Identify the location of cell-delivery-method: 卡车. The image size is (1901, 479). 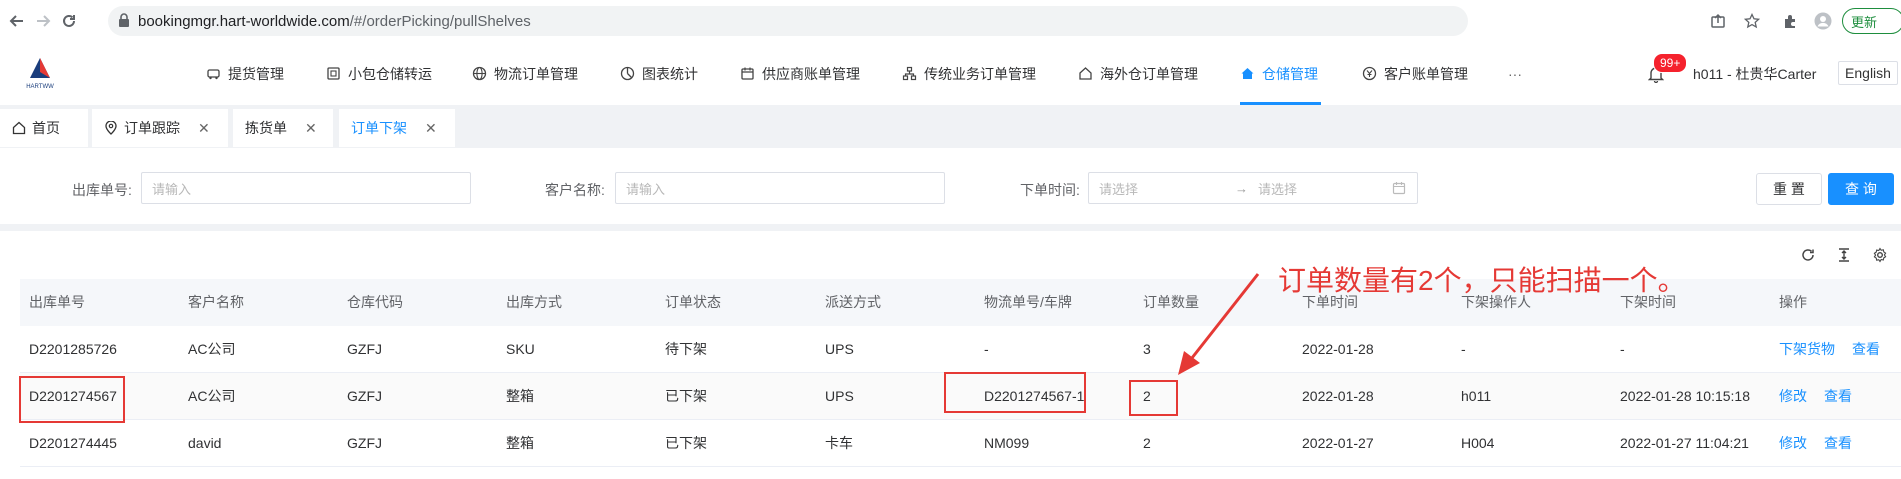
(839, 443).